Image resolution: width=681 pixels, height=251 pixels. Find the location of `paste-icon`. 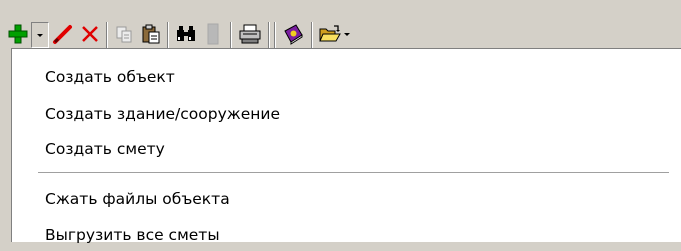

paste-icon is located at coordinates (151, 34).